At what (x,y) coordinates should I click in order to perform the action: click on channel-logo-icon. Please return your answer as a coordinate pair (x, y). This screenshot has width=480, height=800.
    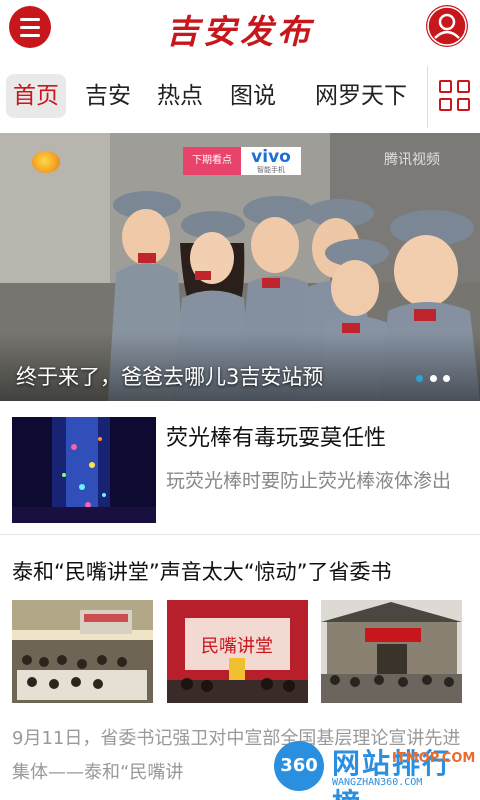
    Looking at the image, I should click on (46, 162).